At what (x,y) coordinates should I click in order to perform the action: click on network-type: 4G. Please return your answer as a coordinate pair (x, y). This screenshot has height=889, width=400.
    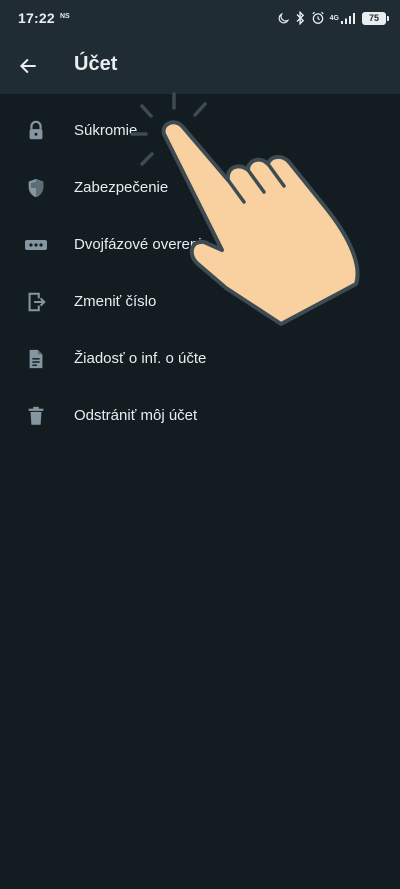
    Looking at the image, I should click on (334, 18).